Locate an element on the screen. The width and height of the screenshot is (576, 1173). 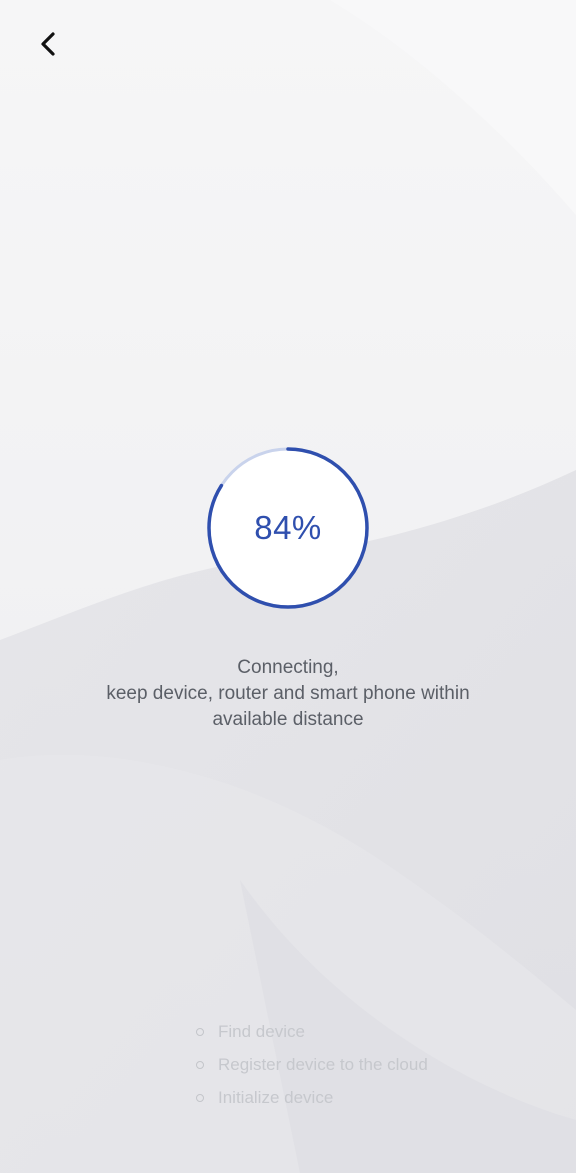
step-register-device: Register device to the cloud is located at coordinates (311, 1064).